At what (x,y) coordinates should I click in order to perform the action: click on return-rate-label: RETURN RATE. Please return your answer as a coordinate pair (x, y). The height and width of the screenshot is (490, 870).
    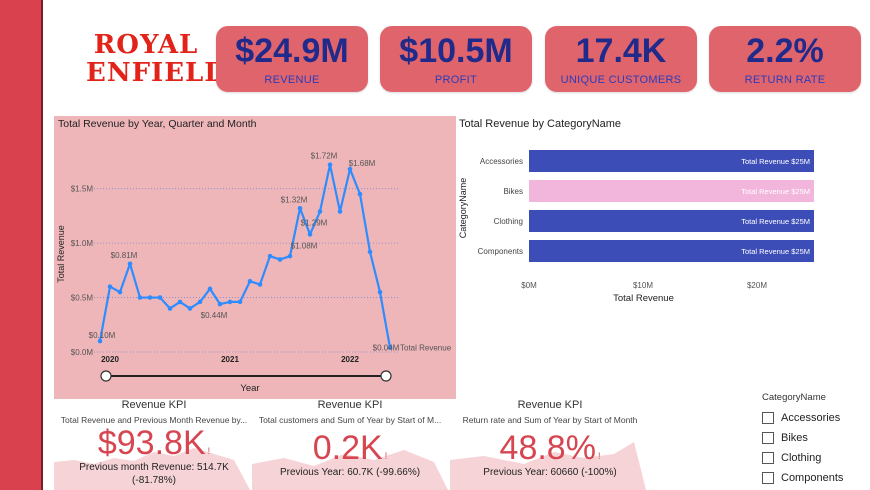
    Looking at the image, I should click on (785, 80).